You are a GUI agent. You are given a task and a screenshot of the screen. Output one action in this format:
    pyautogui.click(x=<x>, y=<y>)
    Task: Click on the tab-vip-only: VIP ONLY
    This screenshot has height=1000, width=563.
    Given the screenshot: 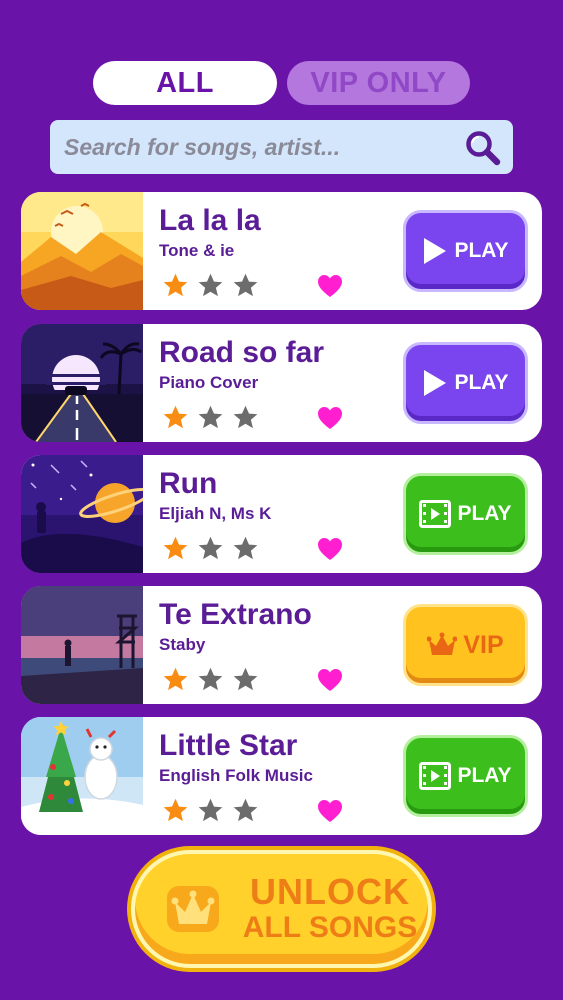 What is the action you would take?
    pyautogui.click(x=378, y=83)
    